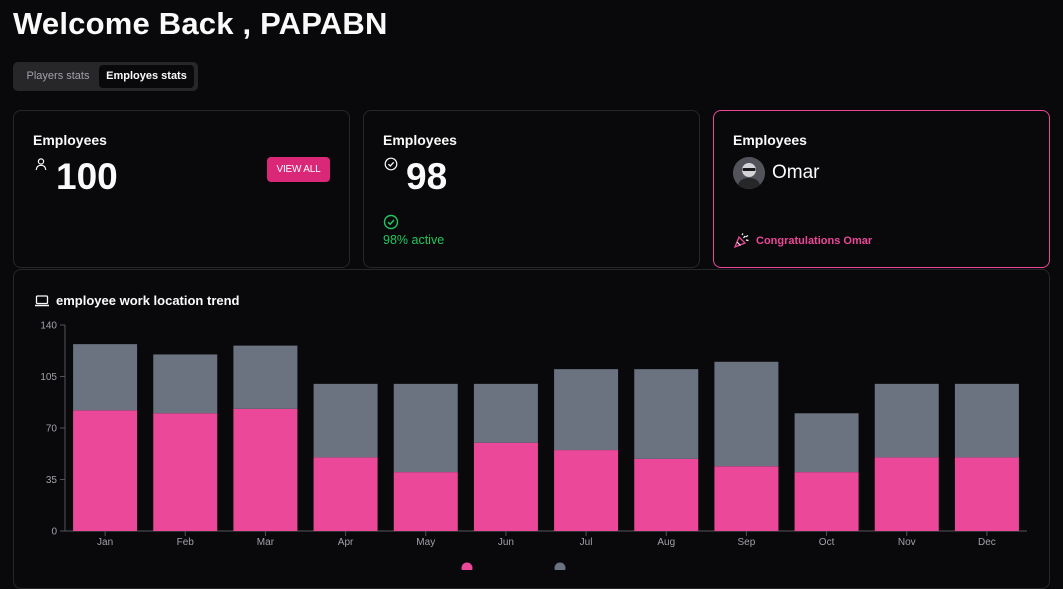 The image size is (1063, 589). Describe the element at coordinates (52, 429) in the screenshot. I see `y-tick-label: 70` at that location.